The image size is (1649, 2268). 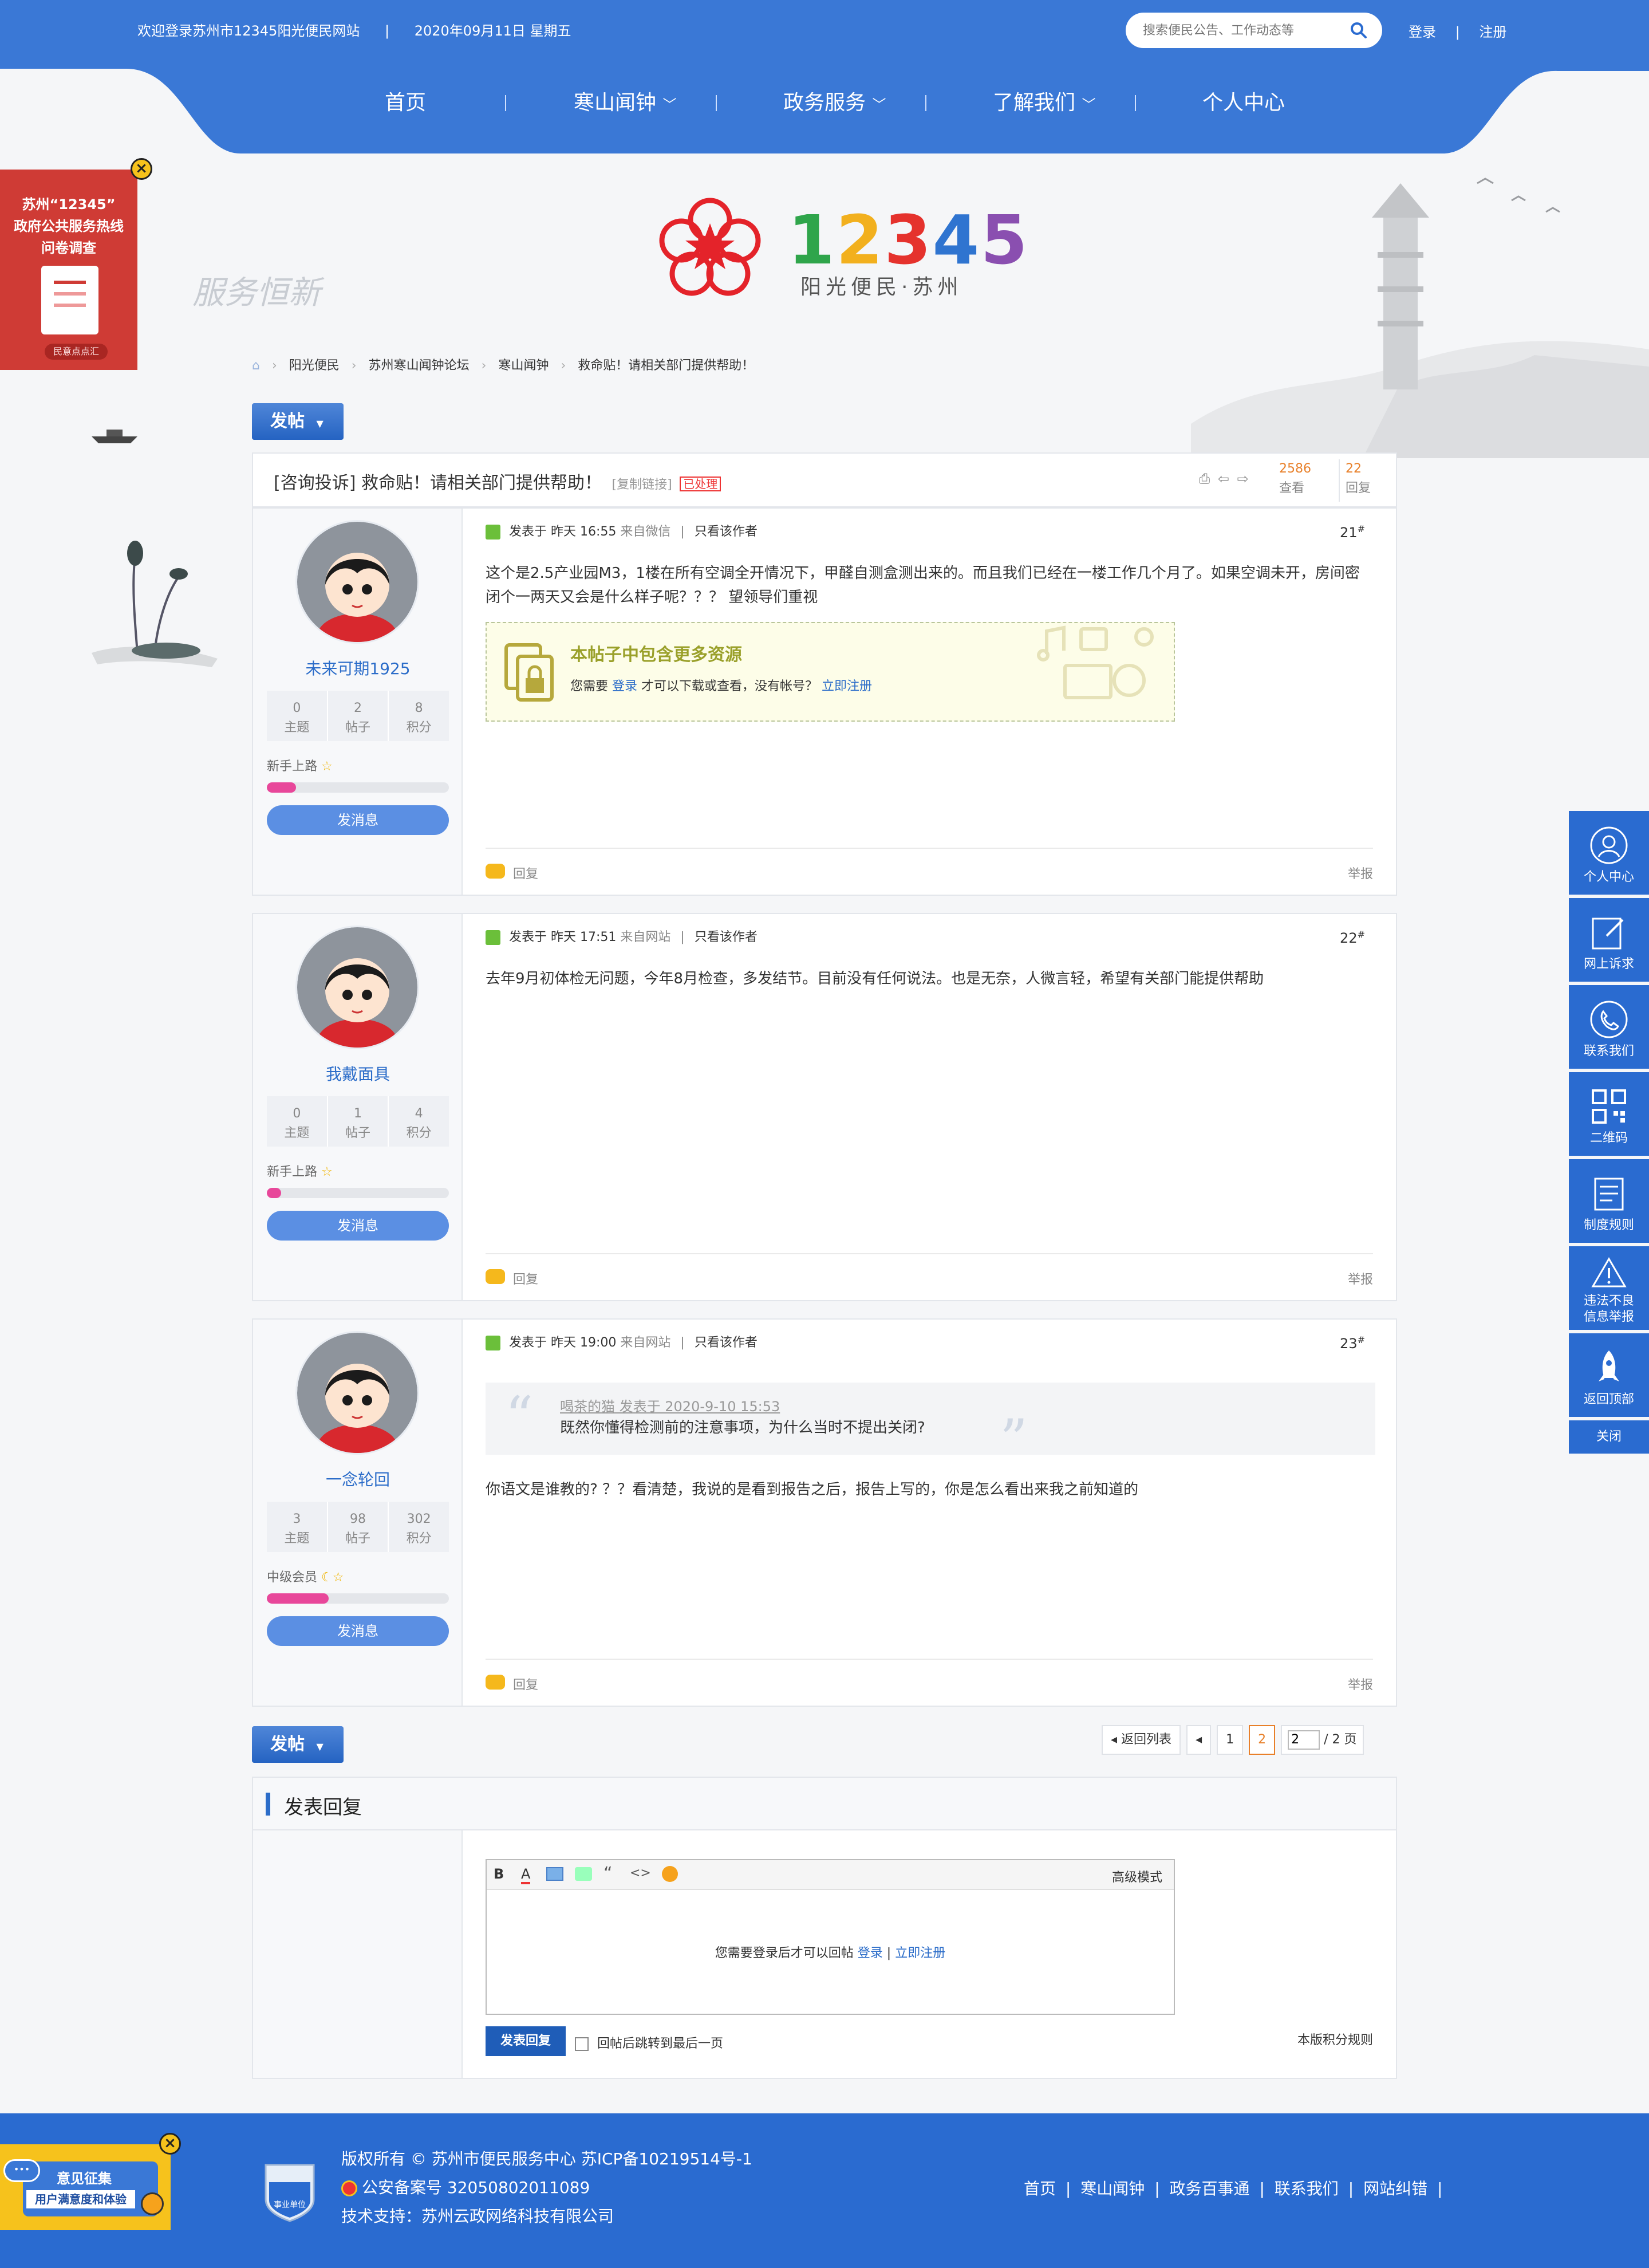 What do you see at coordinates (1243, 103) in the screenshot?
I see `nav-item-personal: 个人中心` at bounding box center [1243, 103].